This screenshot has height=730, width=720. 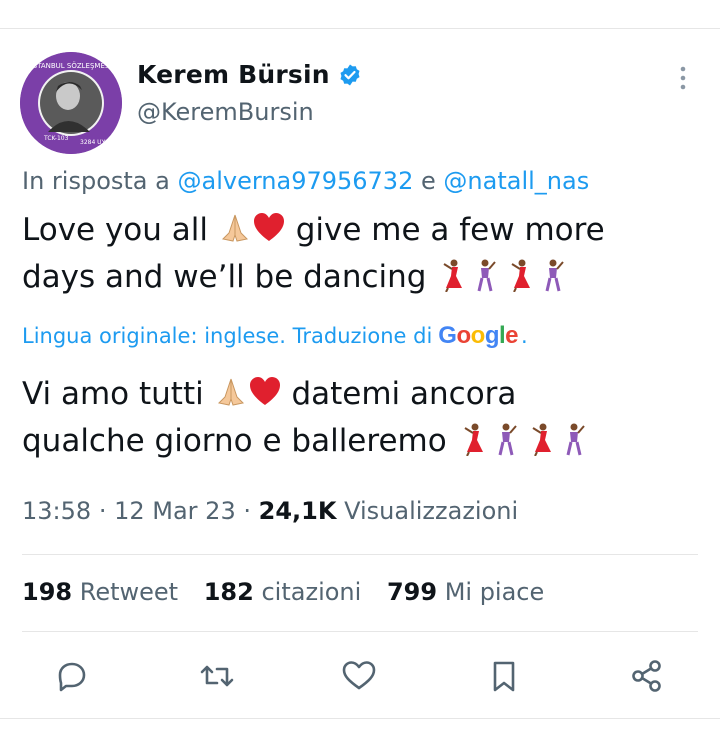 I want to click on reply-mention-2: @natall_nas, so click(x=516, y=181).